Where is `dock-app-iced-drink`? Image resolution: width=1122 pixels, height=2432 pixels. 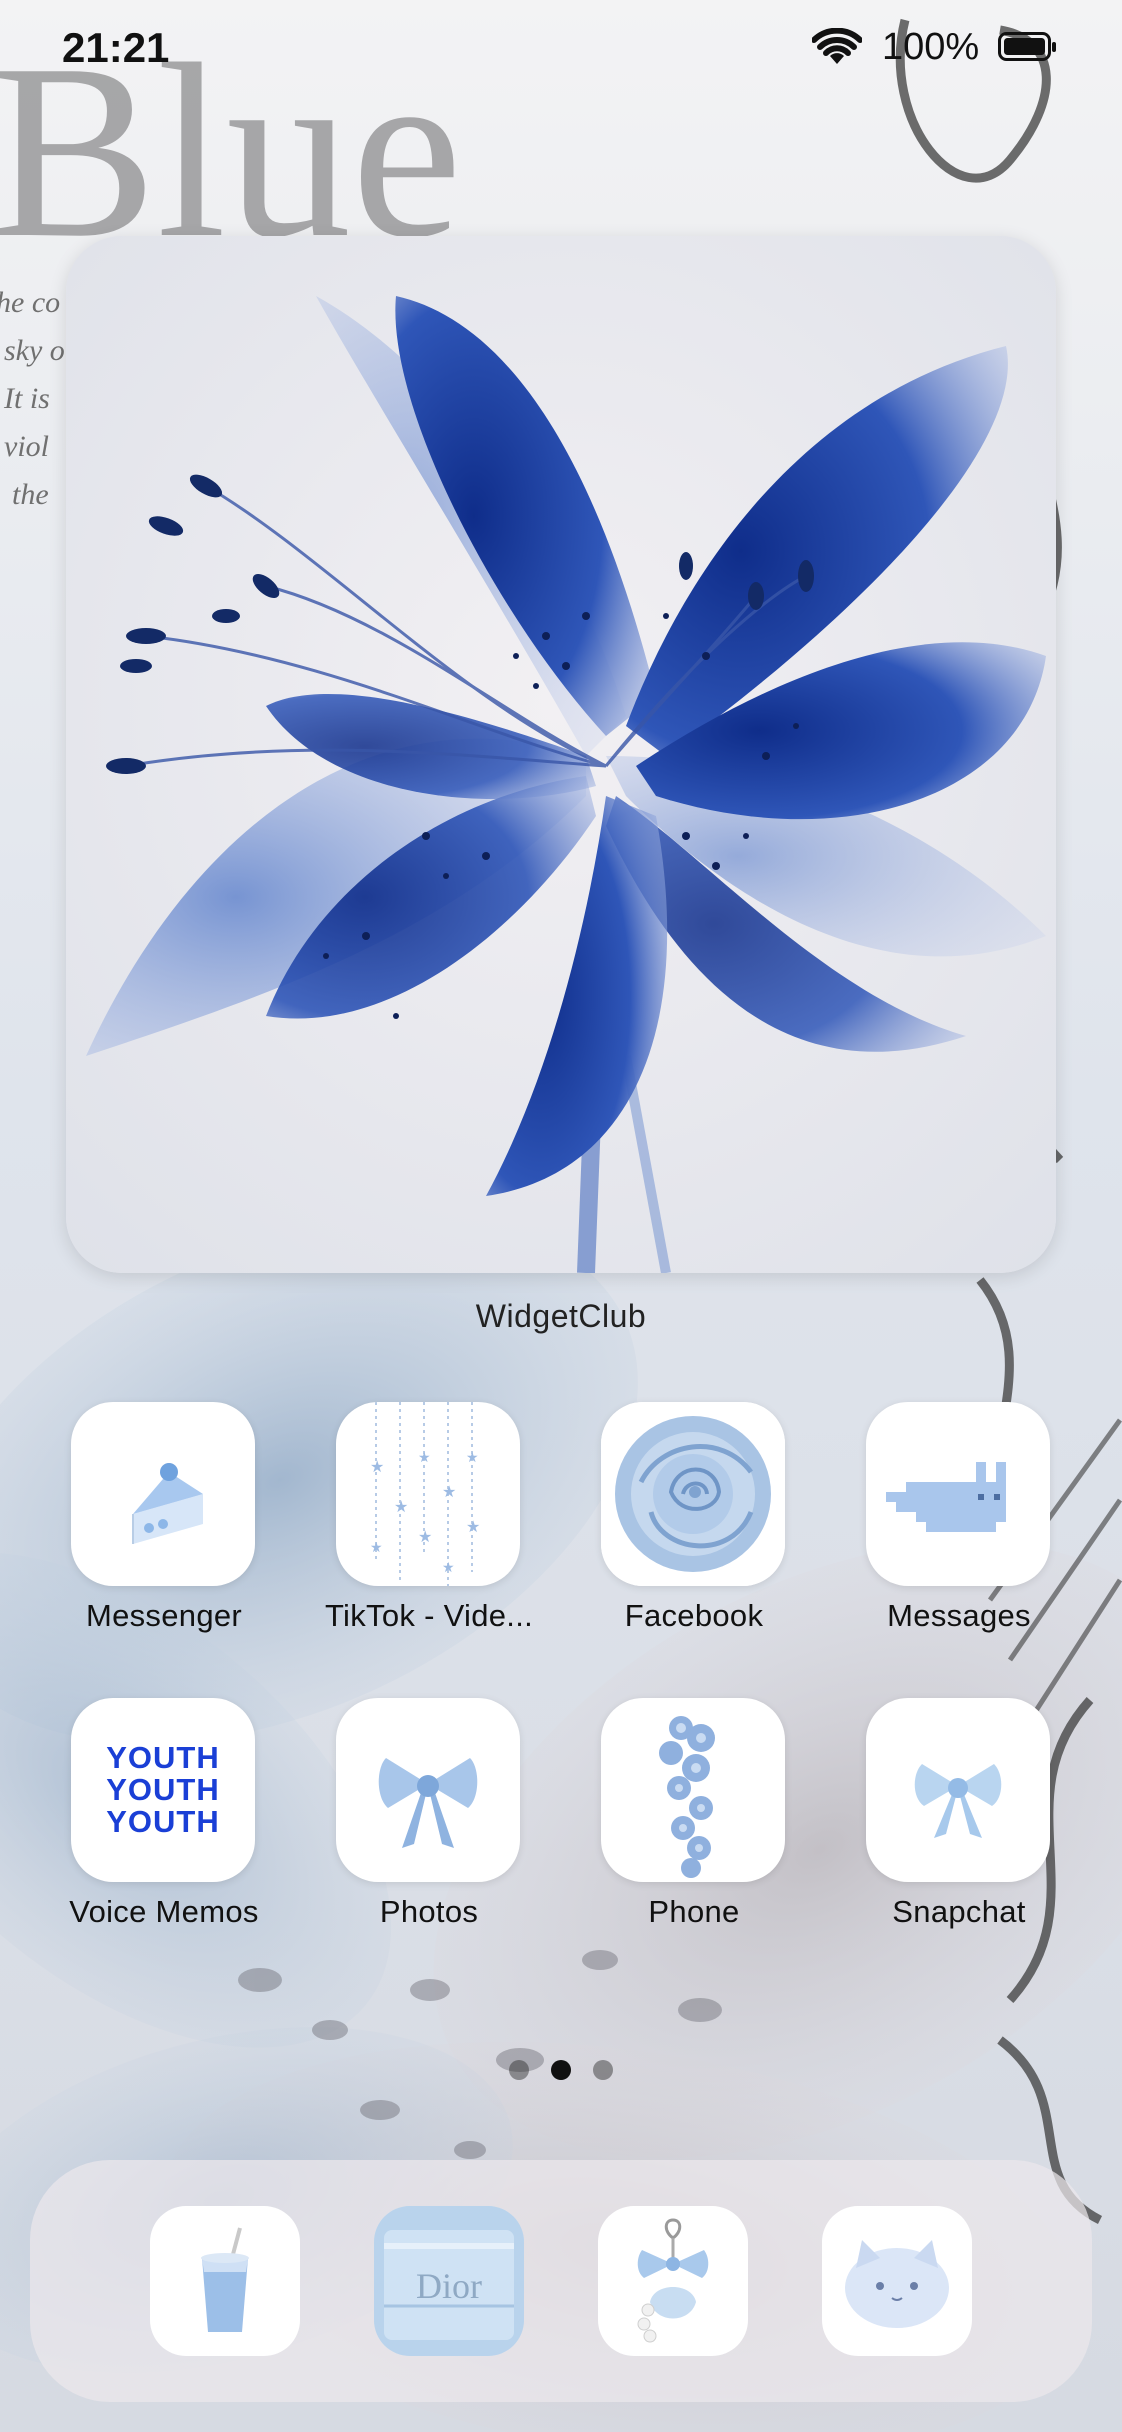
dock-app-iced-drink is located at coordinates (225, 2281).